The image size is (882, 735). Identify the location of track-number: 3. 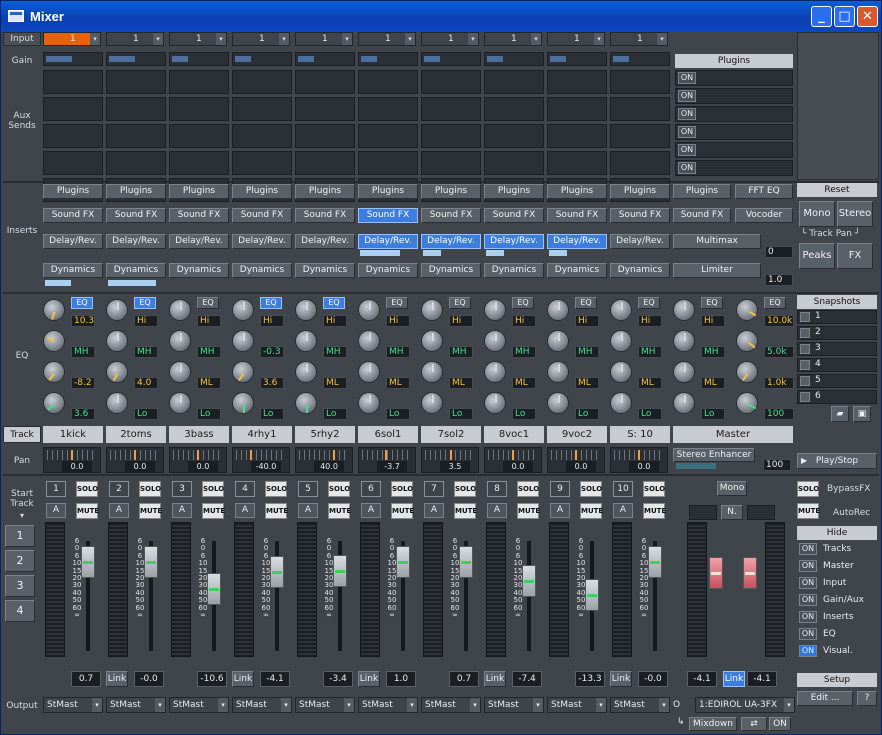
(182, 489).